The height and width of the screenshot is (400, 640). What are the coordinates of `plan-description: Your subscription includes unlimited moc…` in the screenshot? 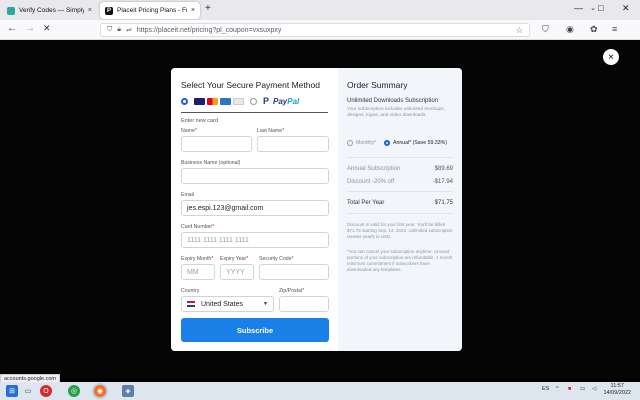 It's located at (396, 112).